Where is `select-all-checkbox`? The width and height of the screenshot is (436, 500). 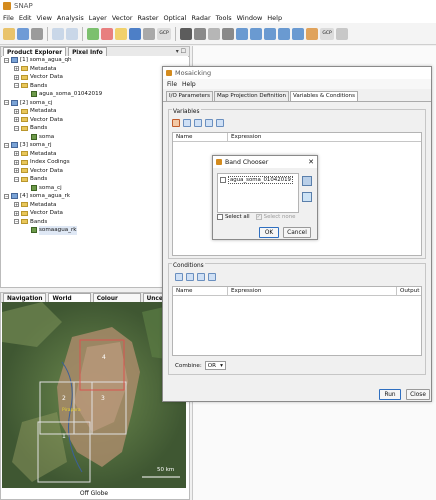
select-all-checkbox is located at coordinates (220, 217).